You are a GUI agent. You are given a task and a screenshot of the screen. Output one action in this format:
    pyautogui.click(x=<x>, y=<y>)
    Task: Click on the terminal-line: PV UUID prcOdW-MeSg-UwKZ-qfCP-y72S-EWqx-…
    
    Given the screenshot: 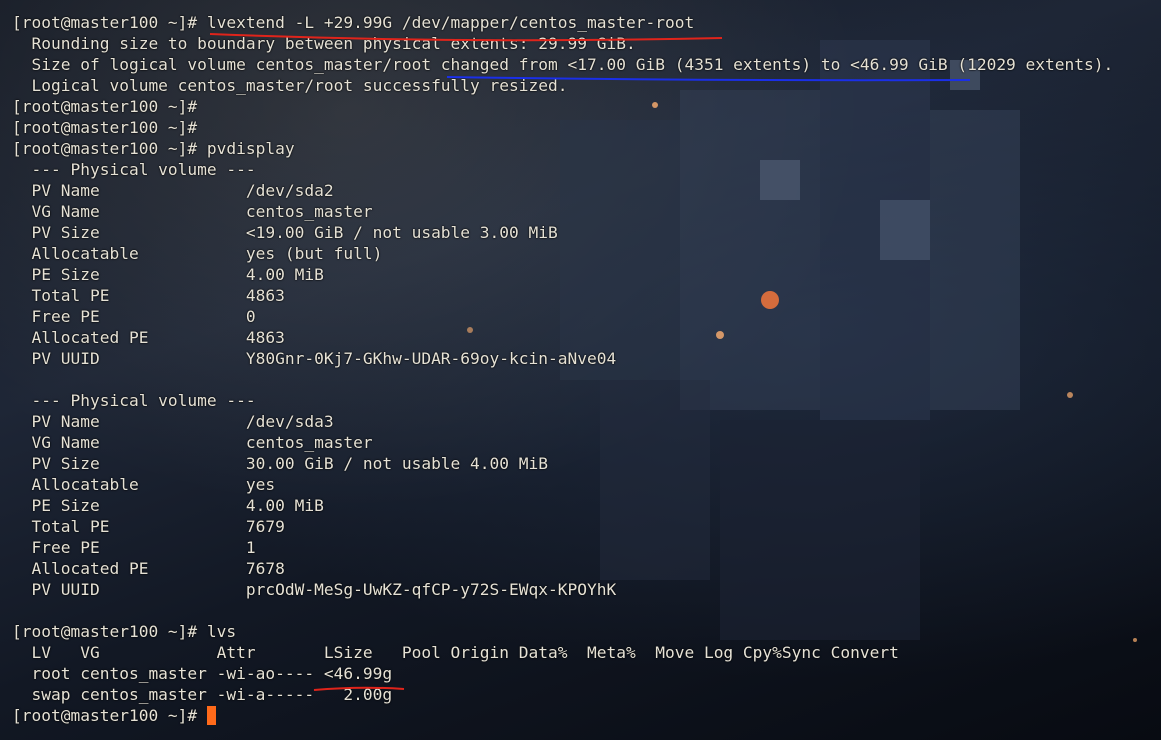 What is the action you would take?
    pyautogui.click(x=314, y=589)
    